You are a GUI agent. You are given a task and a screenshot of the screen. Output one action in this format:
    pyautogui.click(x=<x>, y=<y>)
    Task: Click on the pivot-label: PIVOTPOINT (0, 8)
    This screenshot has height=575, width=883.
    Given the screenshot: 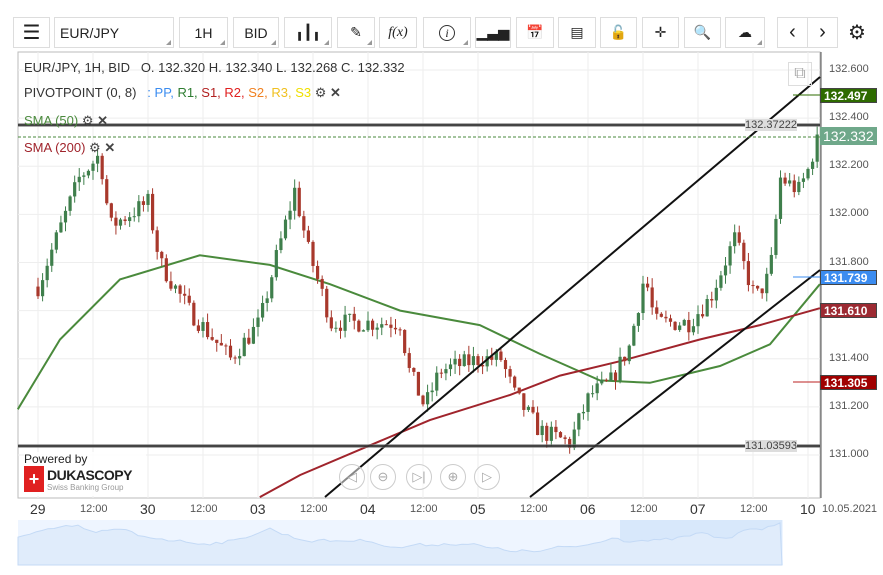 What is the action you would take?
    pyautogui.click(x=80, y=92)
    